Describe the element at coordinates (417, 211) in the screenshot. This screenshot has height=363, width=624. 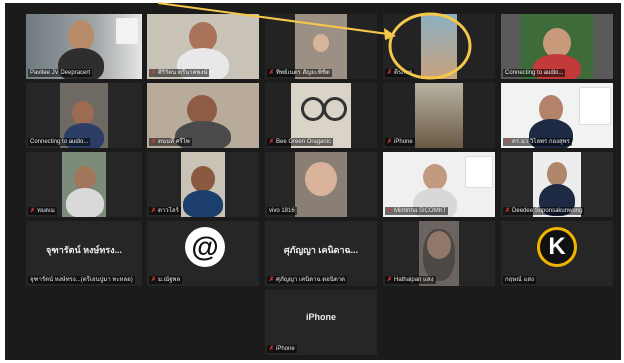
I see `participant-name: ✗ Mimtrtna SICOMKT` at that location.